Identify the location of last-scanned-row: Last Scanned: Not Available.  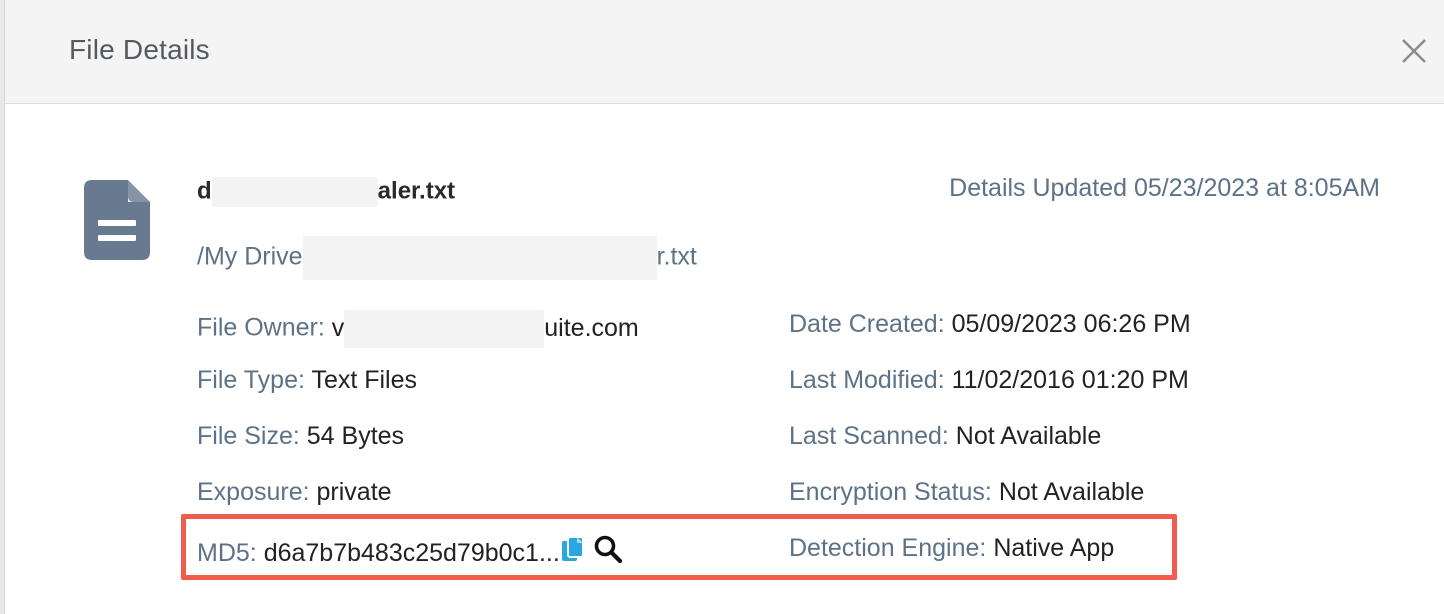
(945, 436).